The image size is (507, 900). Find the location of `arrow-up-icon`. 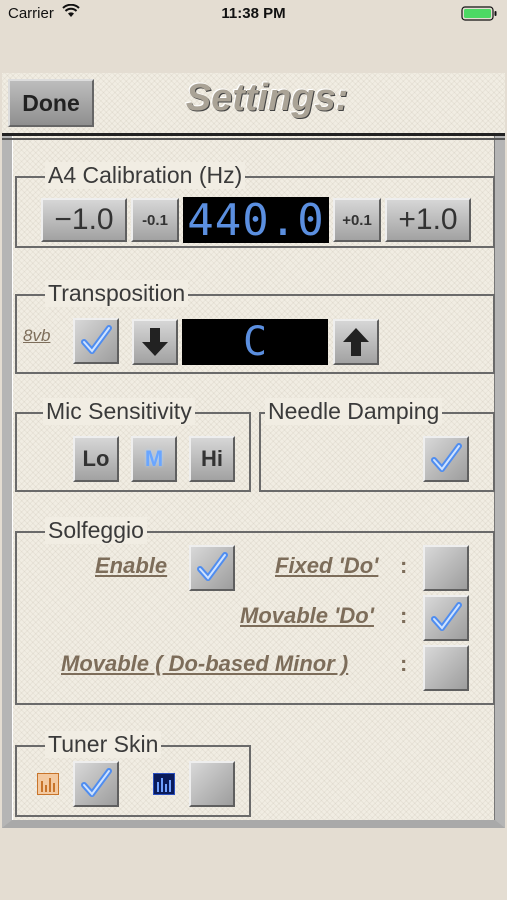

arrow-up-icon is located at coordinates (356, 342).